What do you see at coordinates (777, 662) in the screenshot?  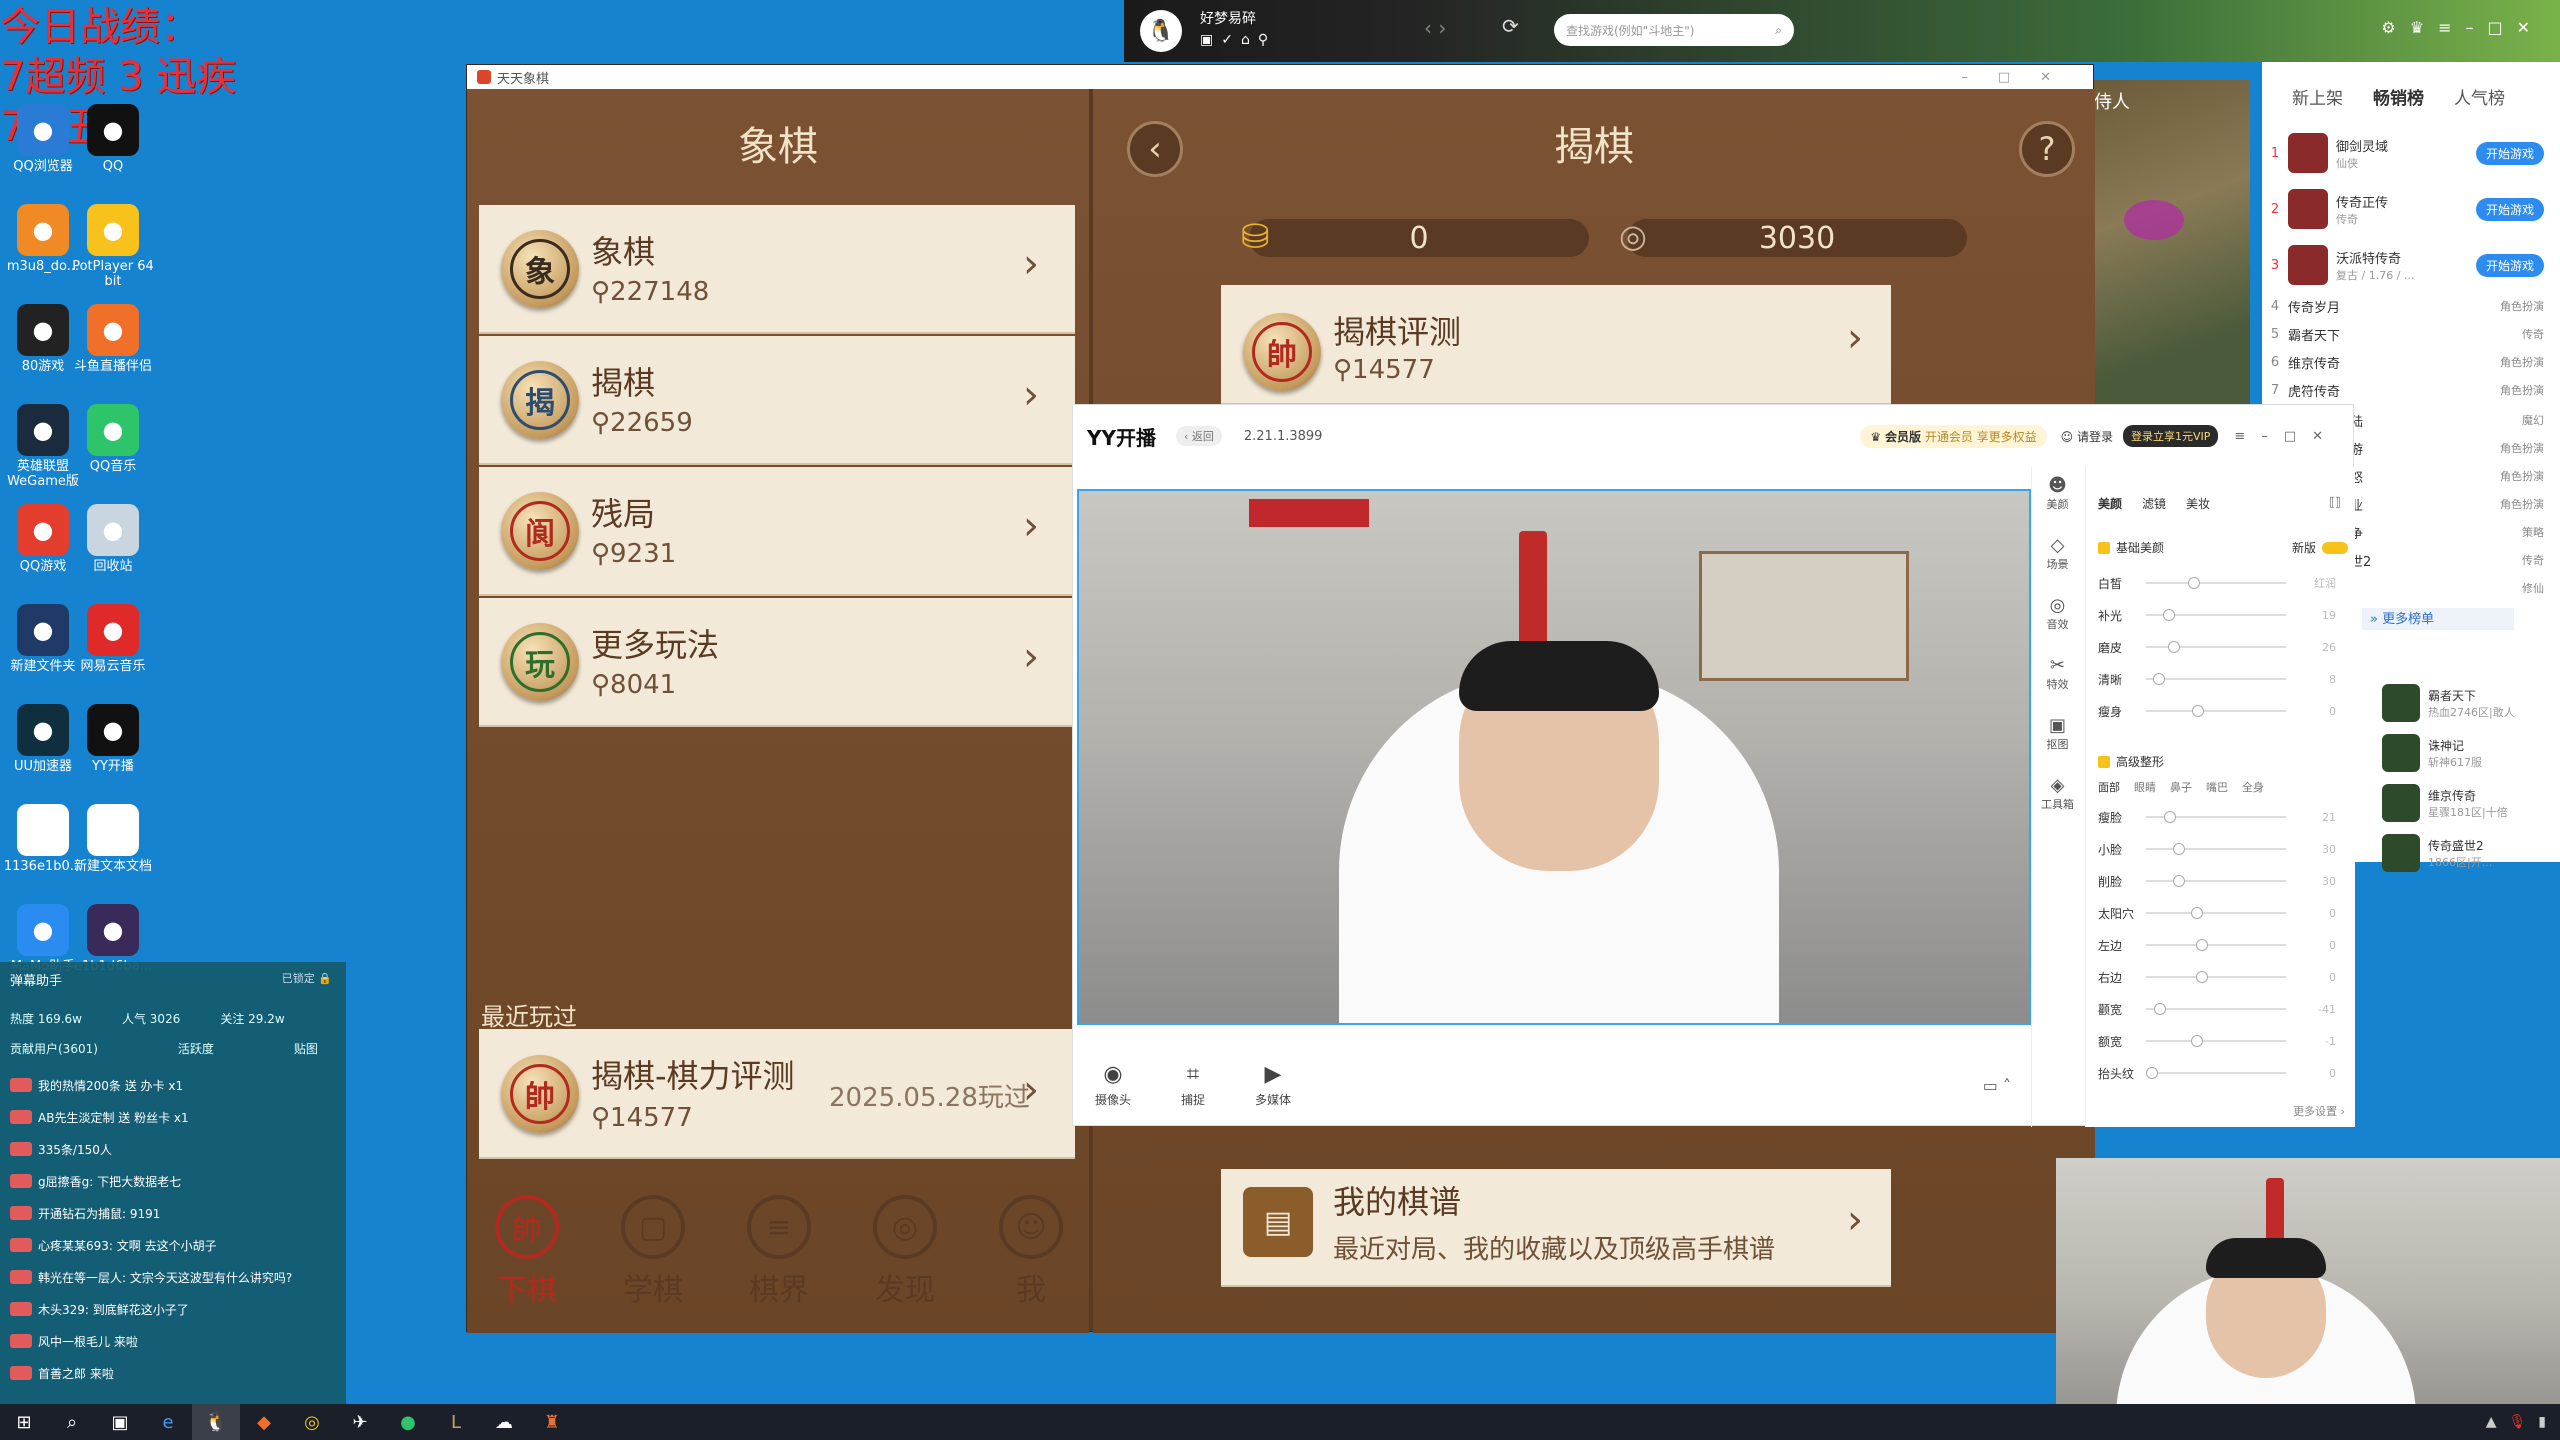 I see `mode-card: 玩更多玩法 ⚲8041 ›` at bounding box center [777, 662].